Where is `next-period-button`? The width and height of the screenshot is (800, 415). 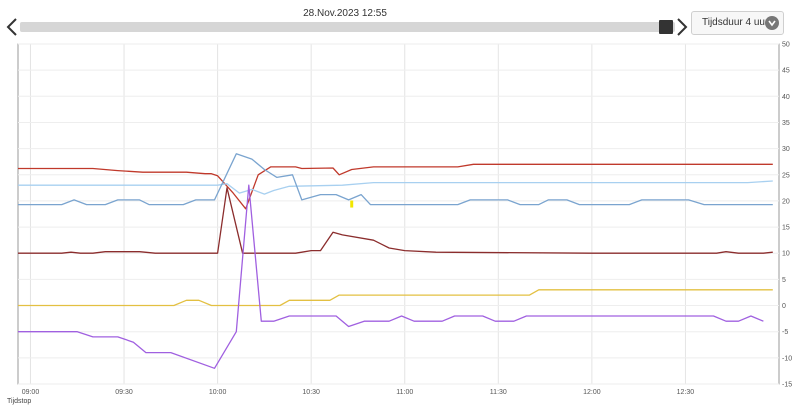 next-period-button is located at coordinates (682, 27).